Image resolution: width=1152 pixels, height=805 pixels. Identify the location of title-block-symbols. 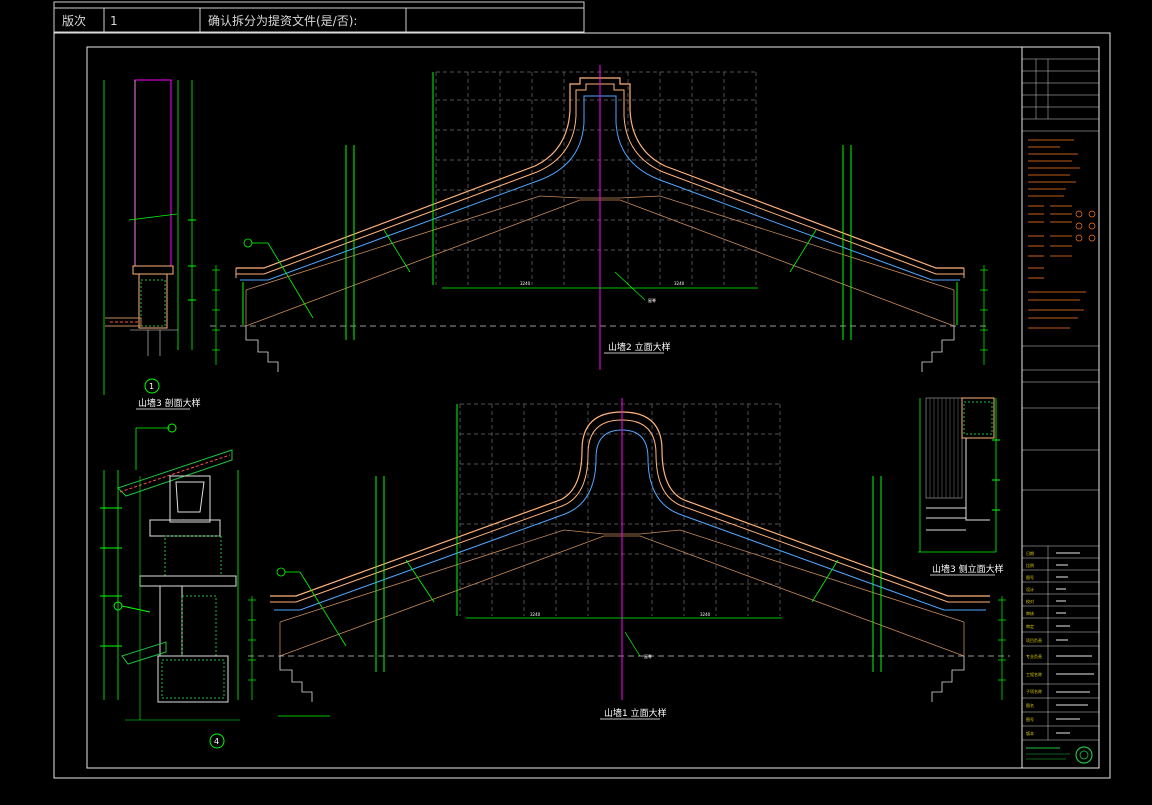
(1085, 226).